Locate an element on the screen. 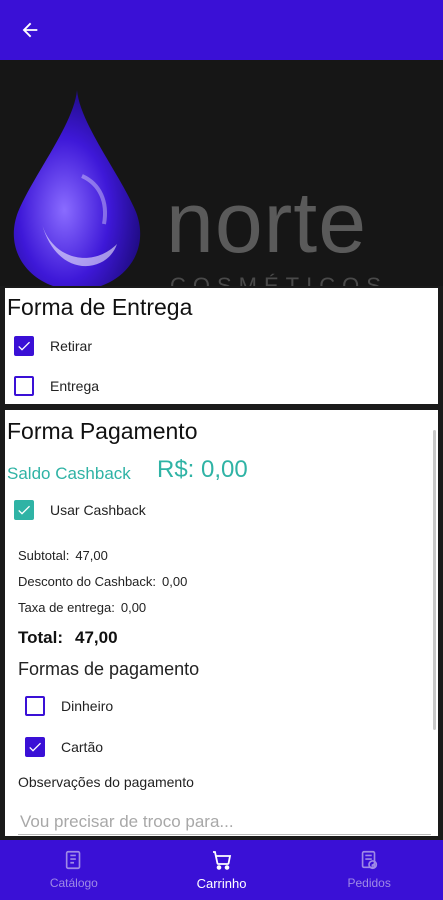 The width and height of the screenshot is (443, 900). use-cashback-option: Usar Cashback is located at coordinates (80, 510).